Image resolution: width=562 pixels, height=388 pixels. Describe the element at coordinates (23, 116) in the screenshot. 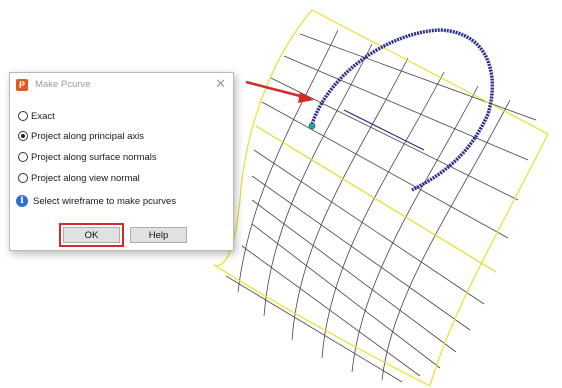

I see `radio-exact` at that location.